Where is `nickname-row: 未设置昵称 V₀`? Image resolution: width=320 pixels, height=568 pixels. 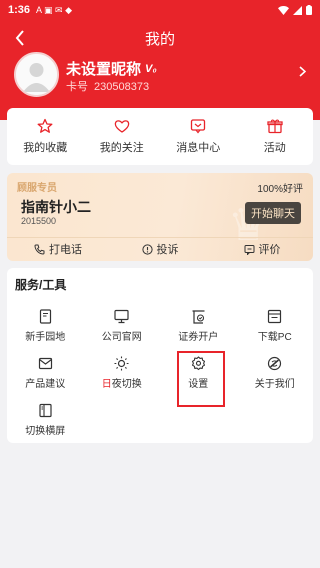
nickname-row: 未设置昵称 V₀ is located at coordinates (111, 68).